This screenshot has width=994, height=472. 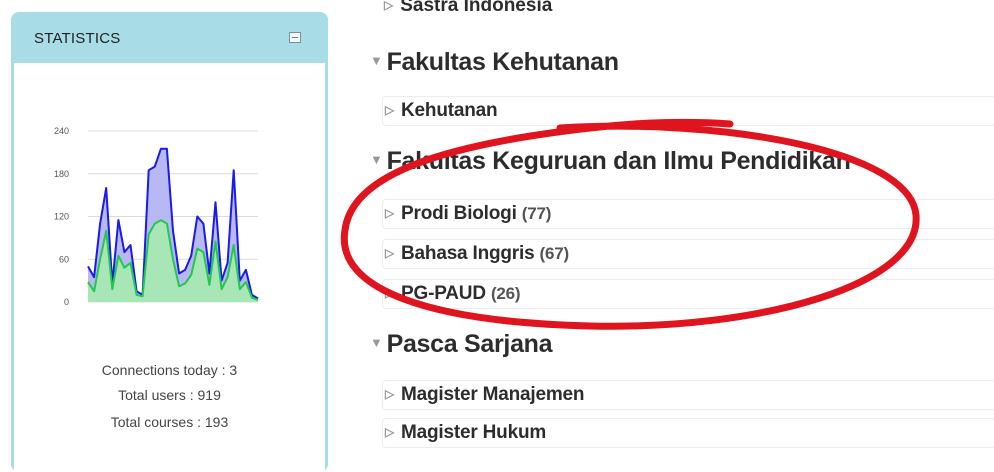 What do you see at coordinates (468, 253) in the screenshot?
I see `course-name: Bahasa Inggris` at bounding box center [468, 253].